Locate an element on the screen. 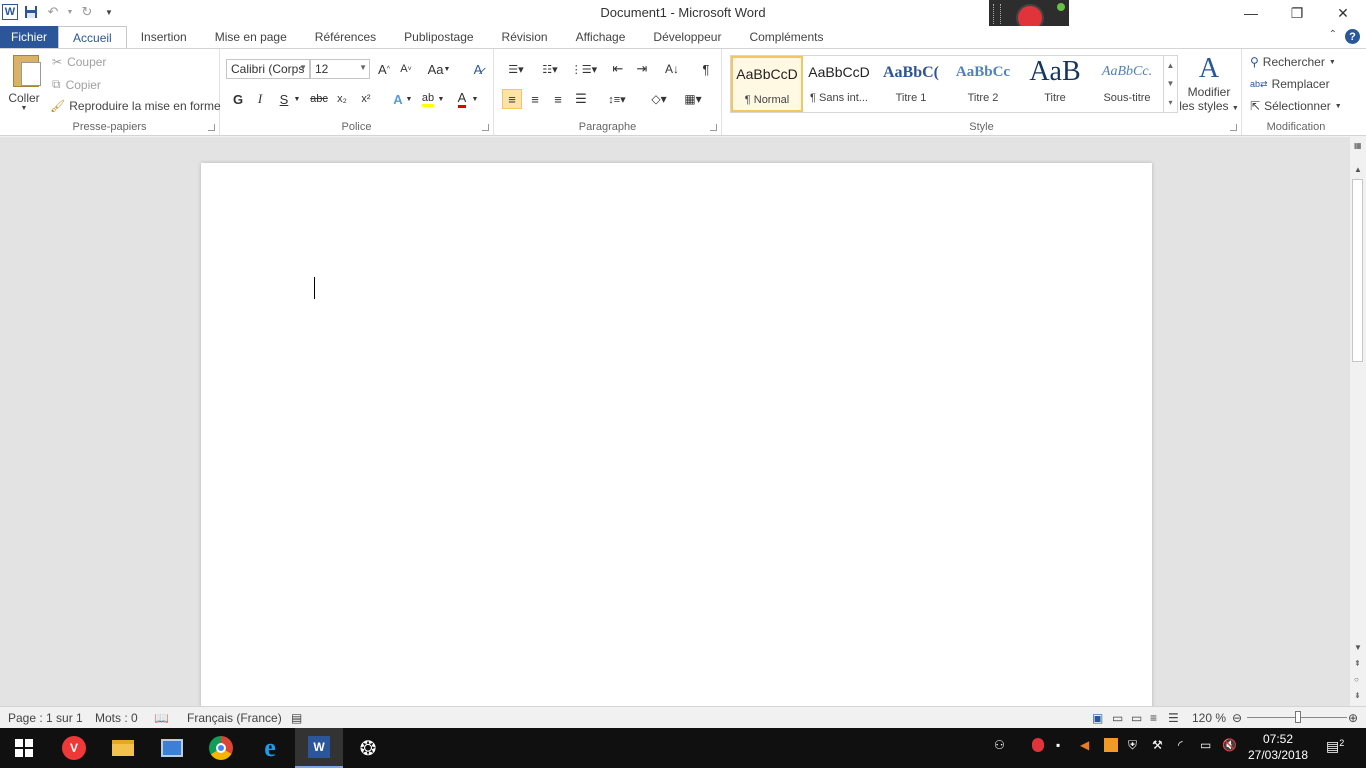  underline-button: S is located at coordinates (284, 99).